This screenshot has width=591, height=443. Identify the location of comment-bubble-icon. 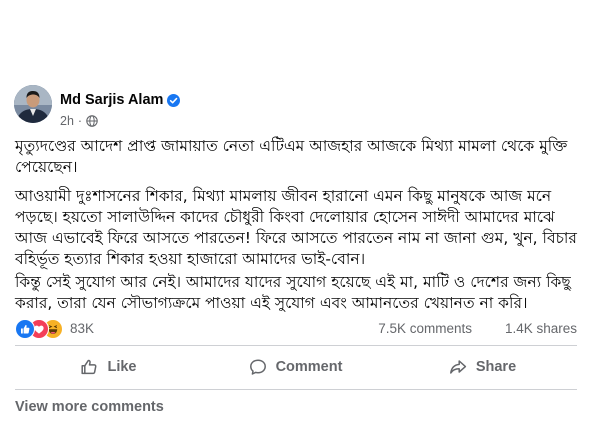
(257, 367).